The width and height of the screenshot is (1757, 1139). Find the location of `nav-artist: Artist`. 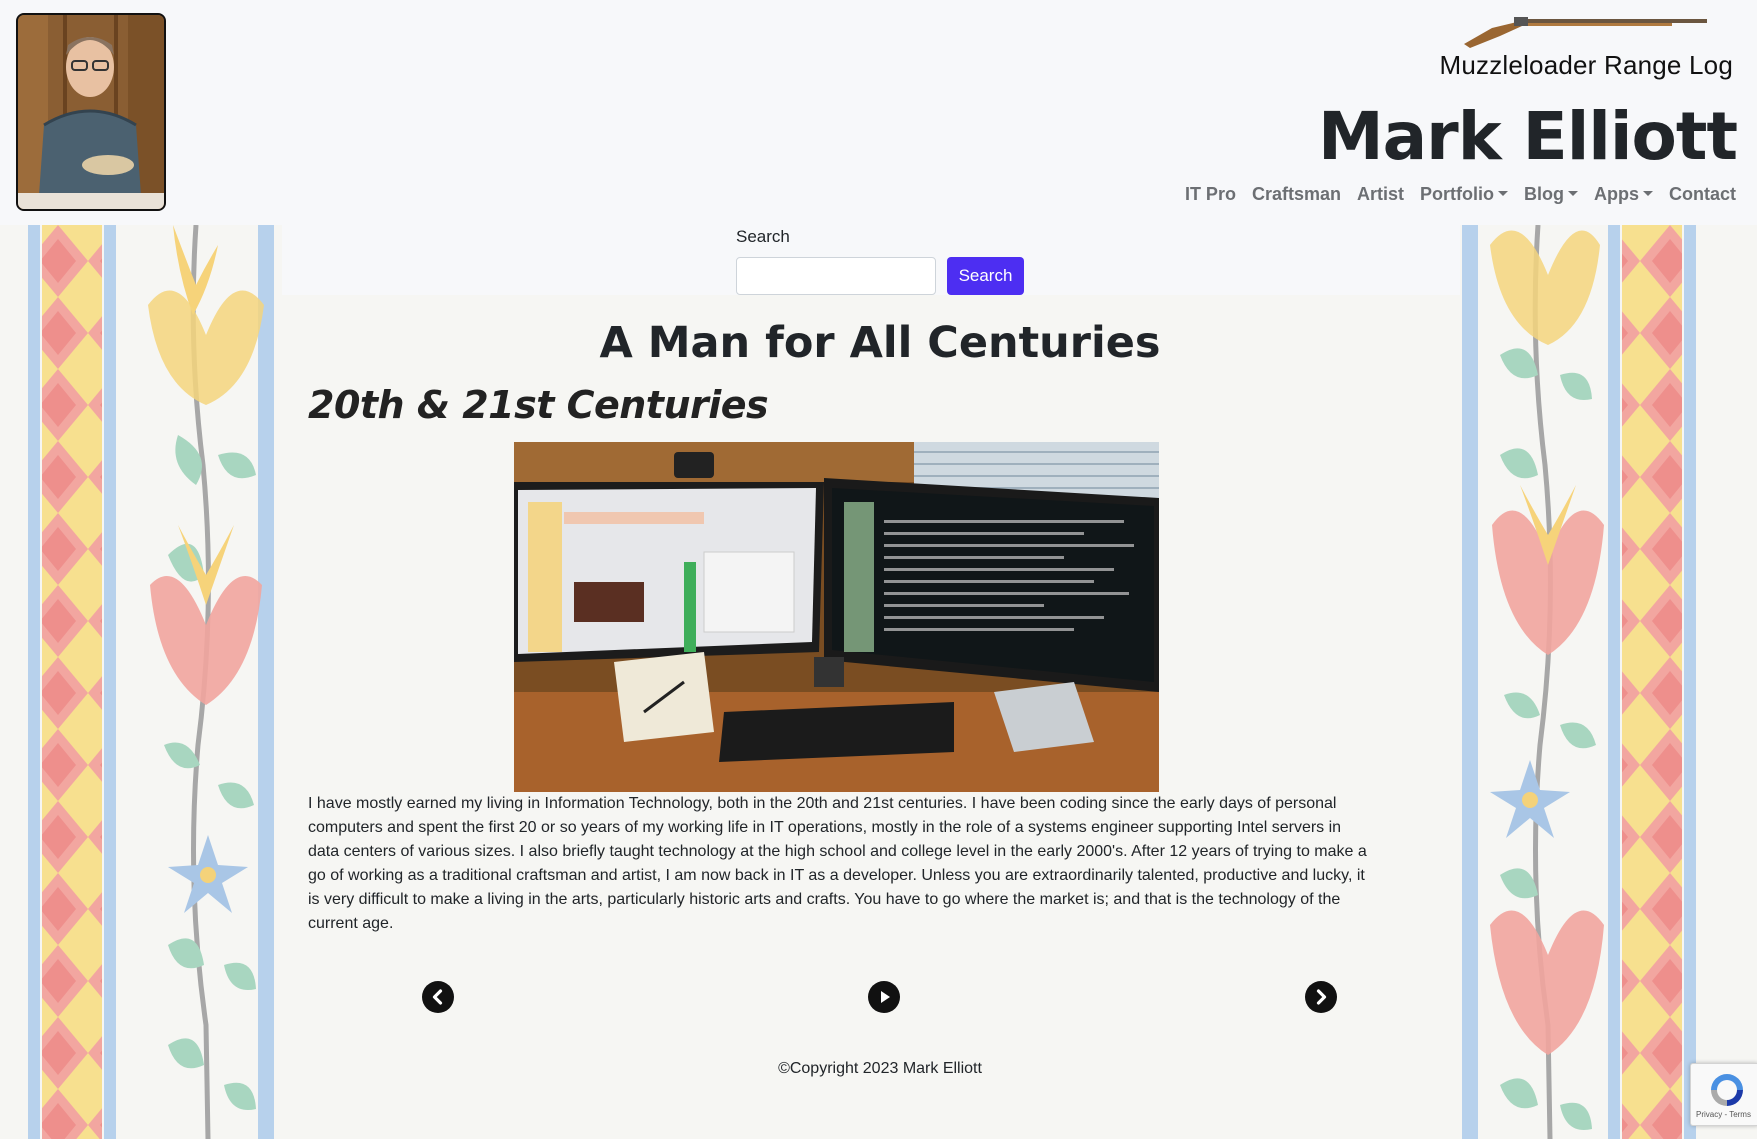

nav-artist: Artist is located at coordinates (1380, 196).